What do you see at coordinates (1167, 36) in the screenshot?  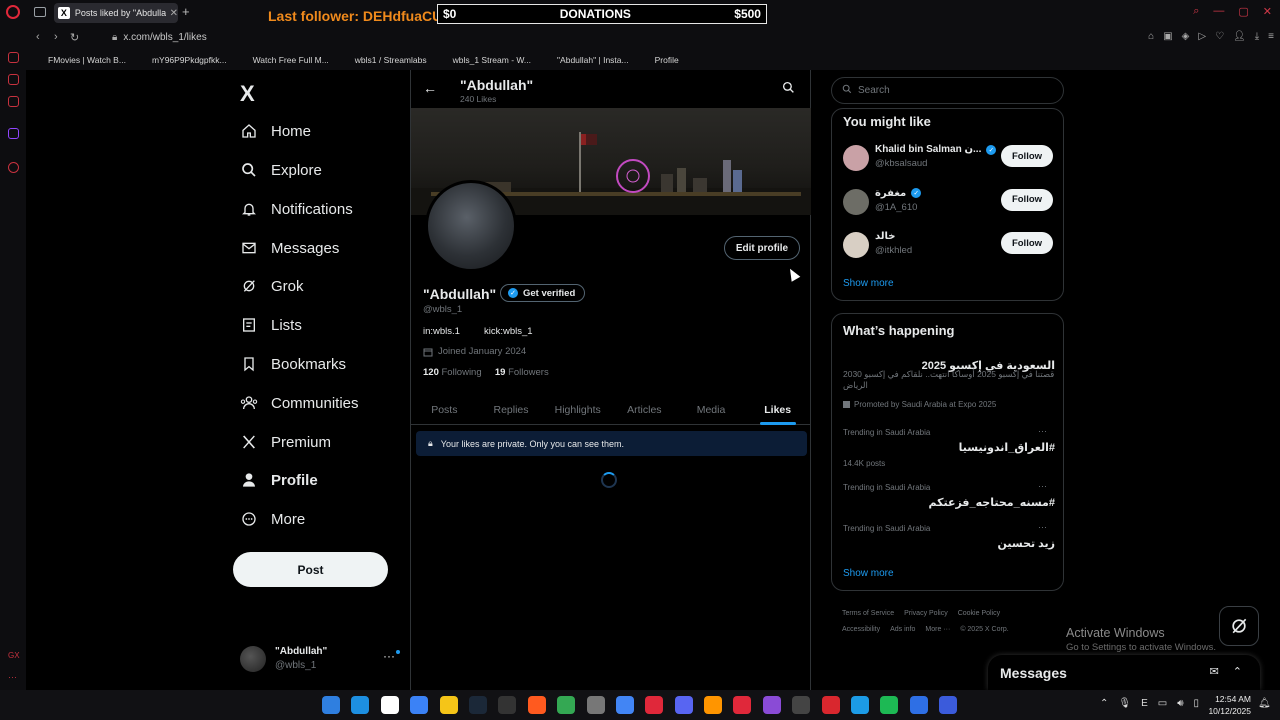 I see `snapshot-icon: ▣` at bounding box center [1167, 36].